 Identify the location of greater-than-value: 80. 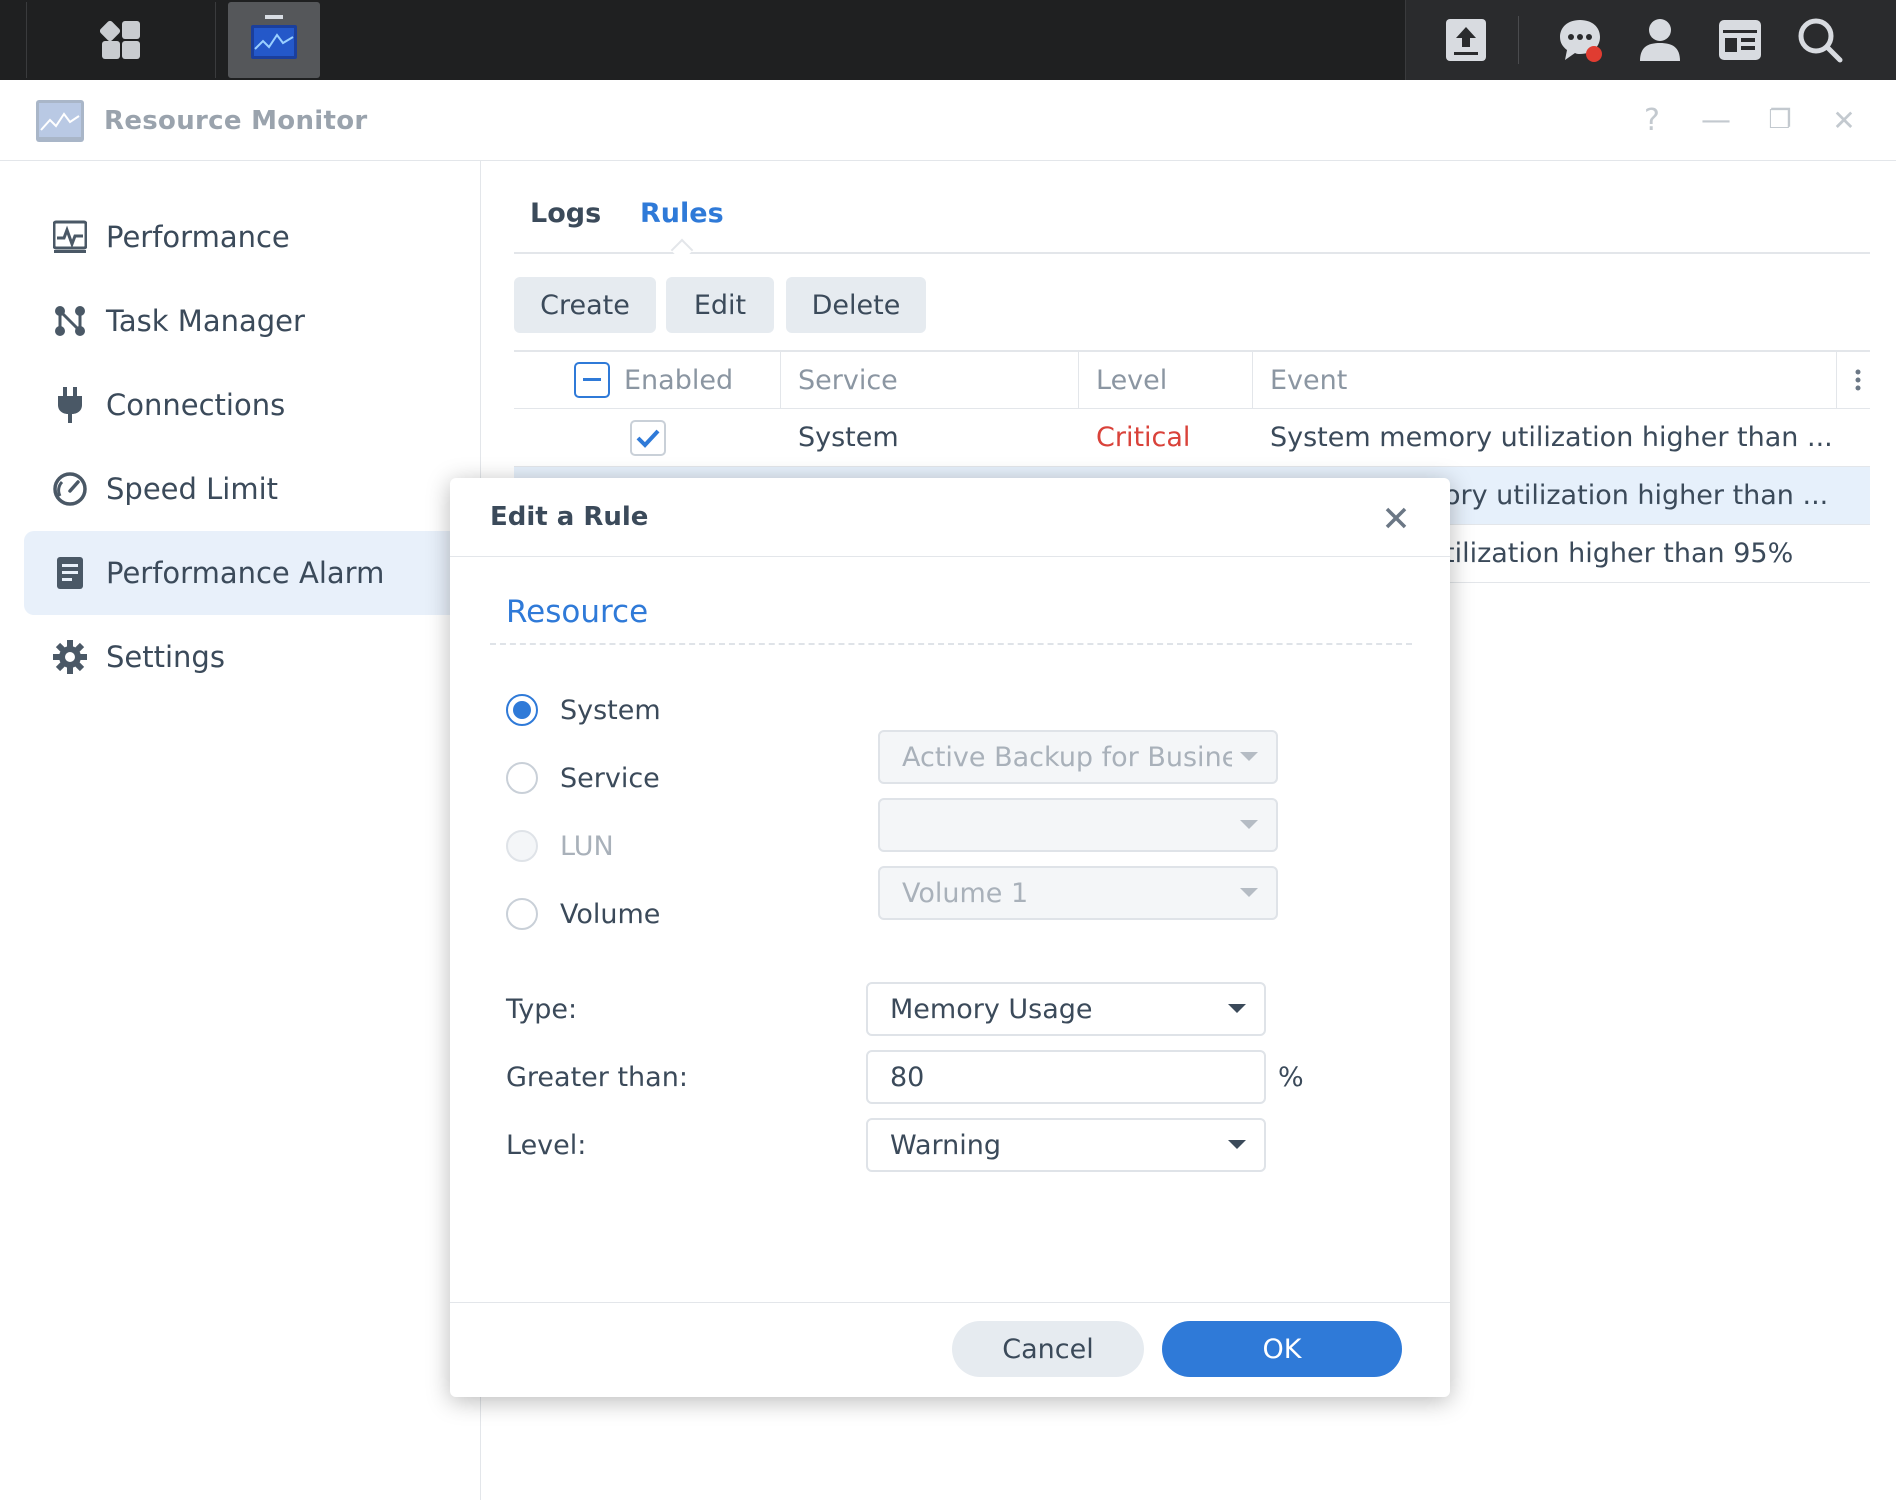
(907, 1077).